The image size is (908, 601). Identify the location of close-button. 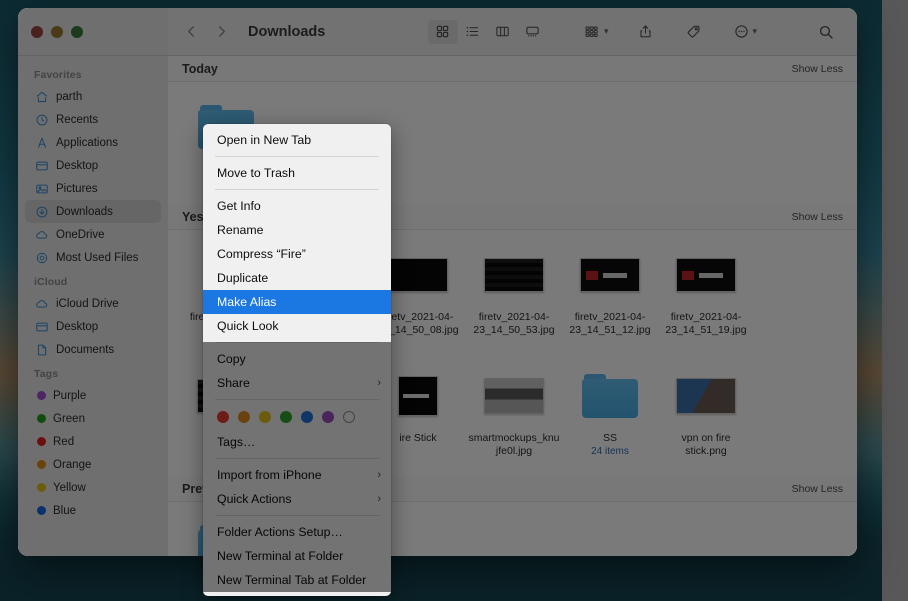
(37, 31).